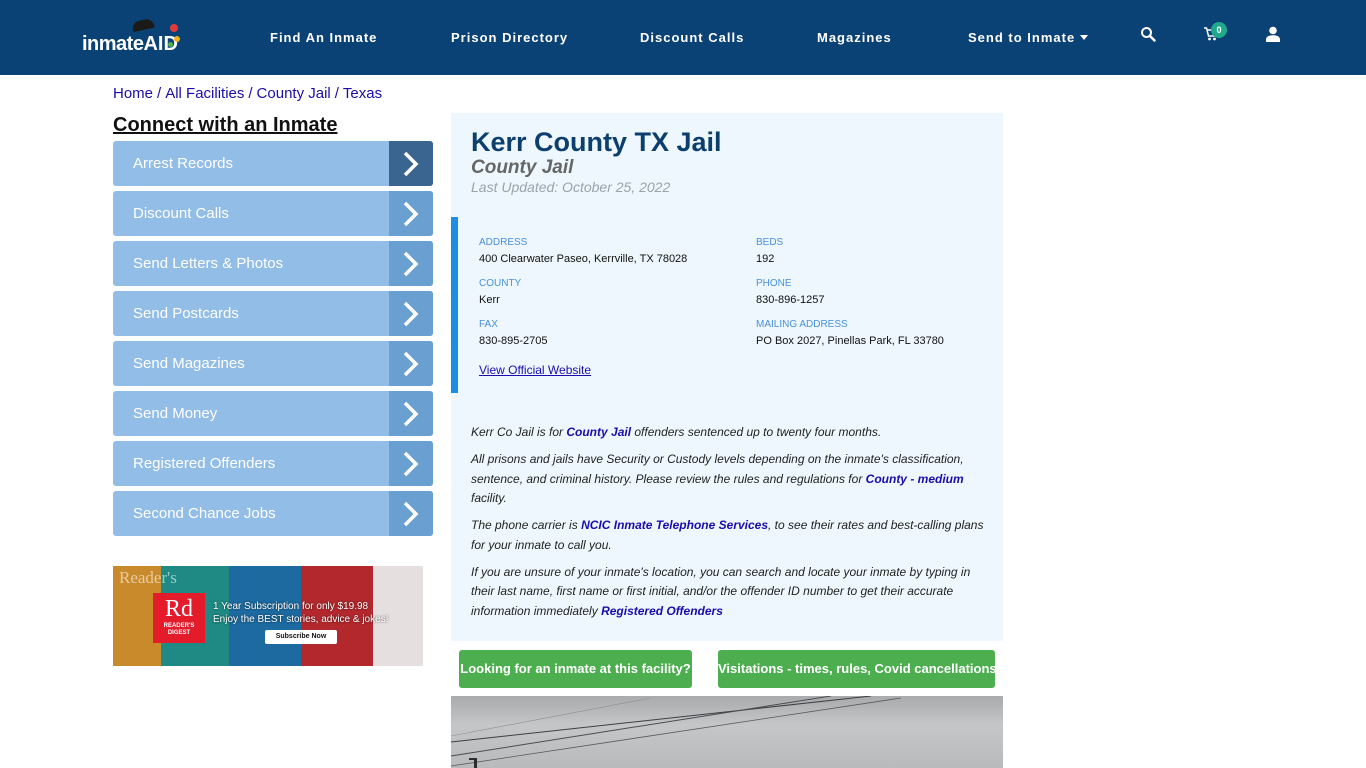 The width and height of the screenshot is (1366, 768). What do you see at coordinates (676, 732) in the screenshot?
I see `power-lines-graphic` at bounding box center [676, 732].